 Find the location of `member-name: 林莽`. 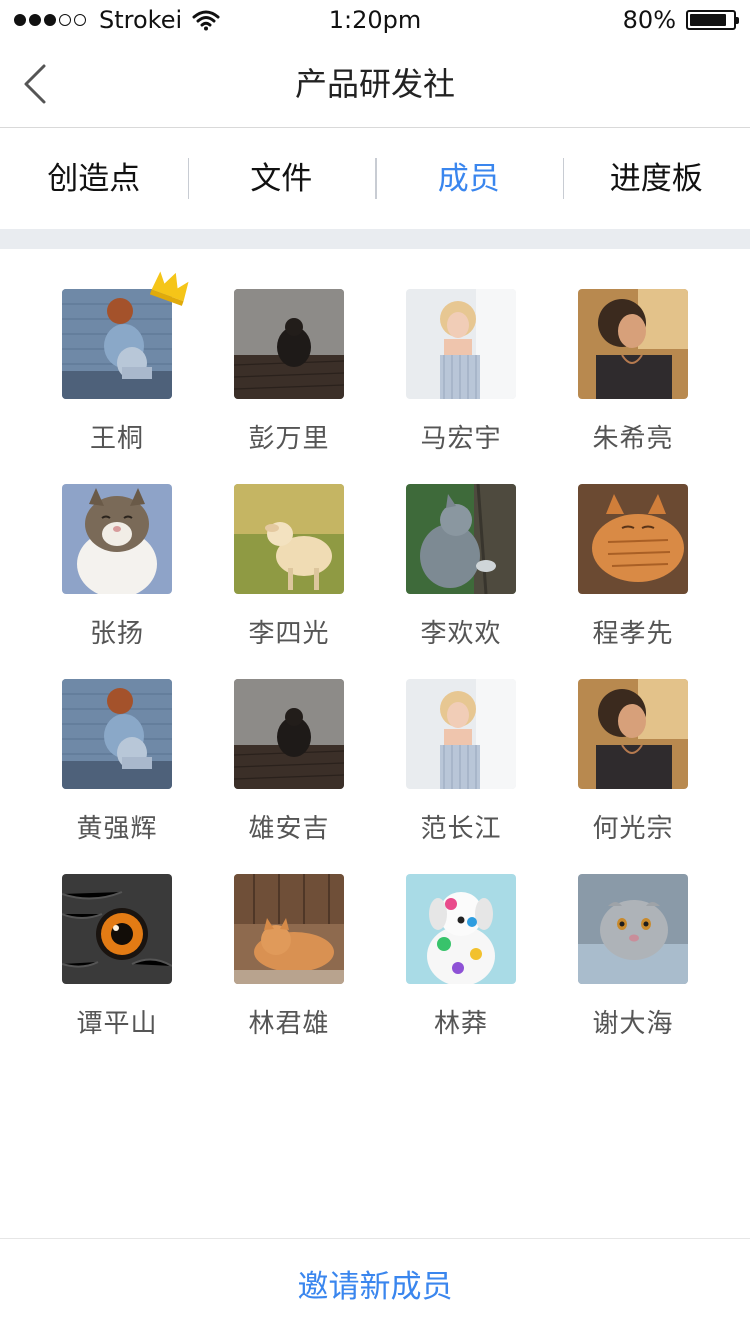

member-name: 林莽 is located at coordinates (460, 1024).